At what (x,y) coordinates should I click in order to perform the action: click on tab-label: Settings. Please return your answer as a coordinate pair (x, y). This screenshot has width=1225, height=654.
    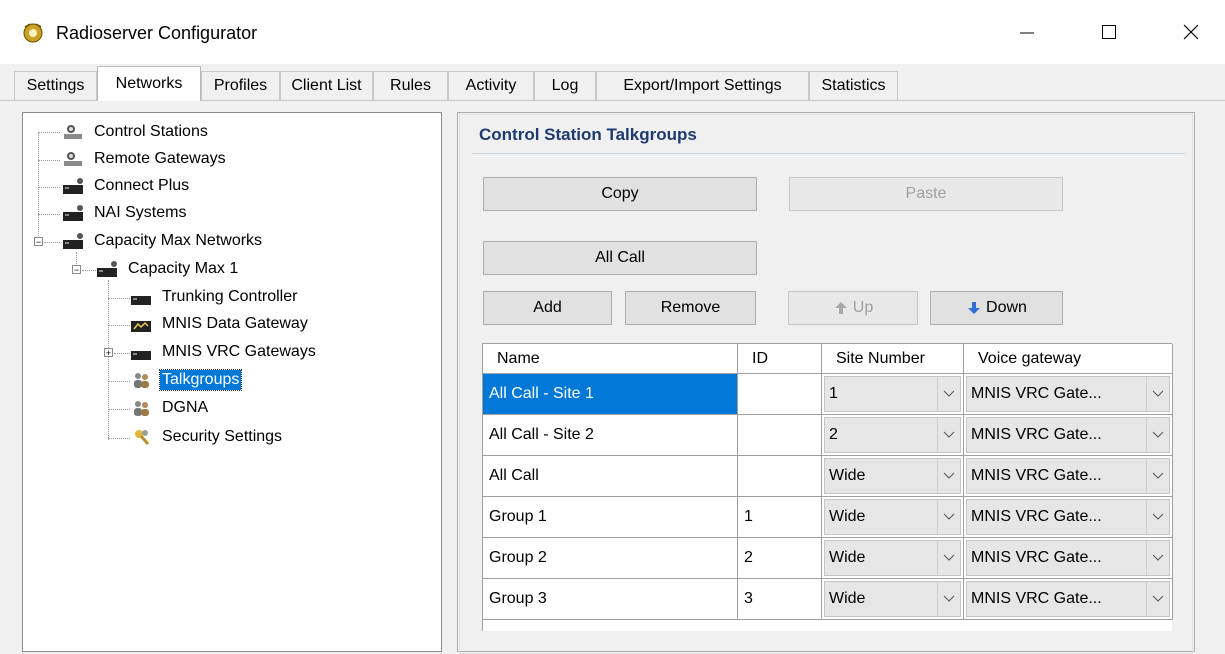
    Looking at the image, I should click on (55, 85).